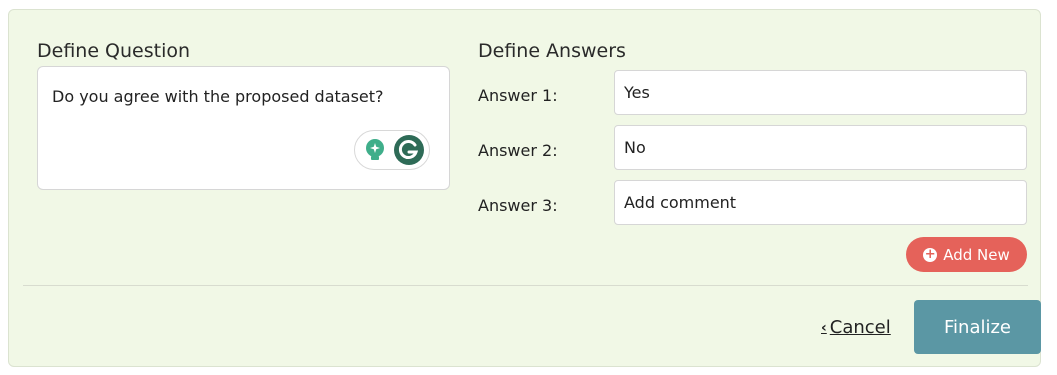 The height and width of the screenshot is (375, 1057). What do you see at coordinates (409, 152) in the screenshot?
I see `grammarly-icon` at bounding box center [409, 152].